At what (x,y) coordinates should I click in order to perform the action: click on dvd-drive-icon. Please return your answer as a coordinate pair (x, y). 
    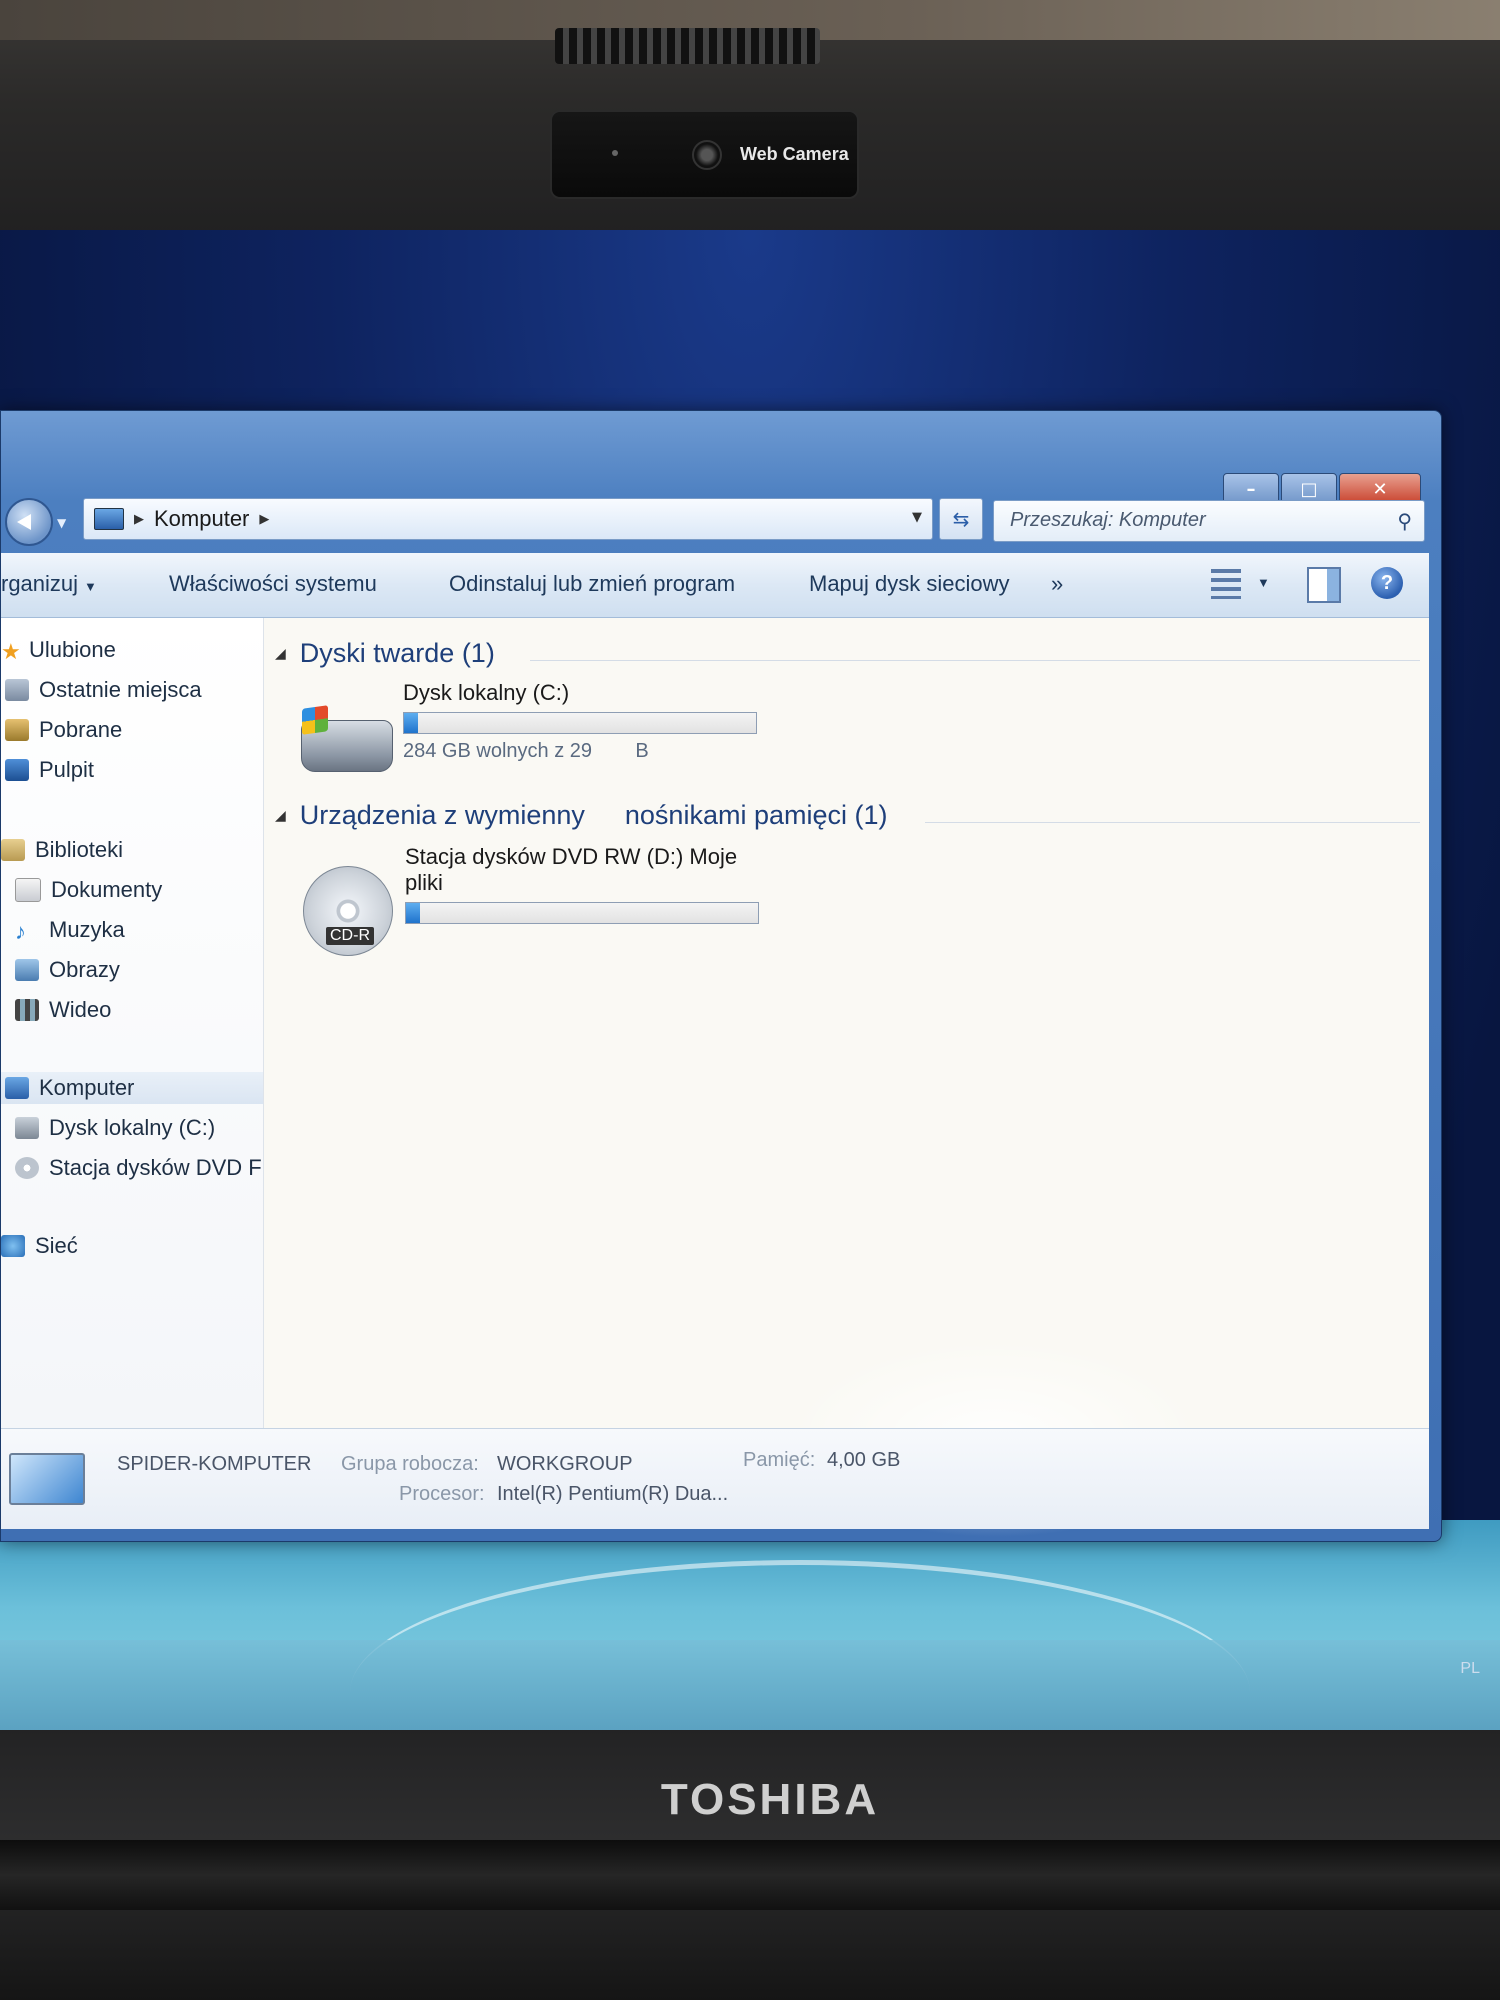
    Looking at the image, I should click on (27, 1168).